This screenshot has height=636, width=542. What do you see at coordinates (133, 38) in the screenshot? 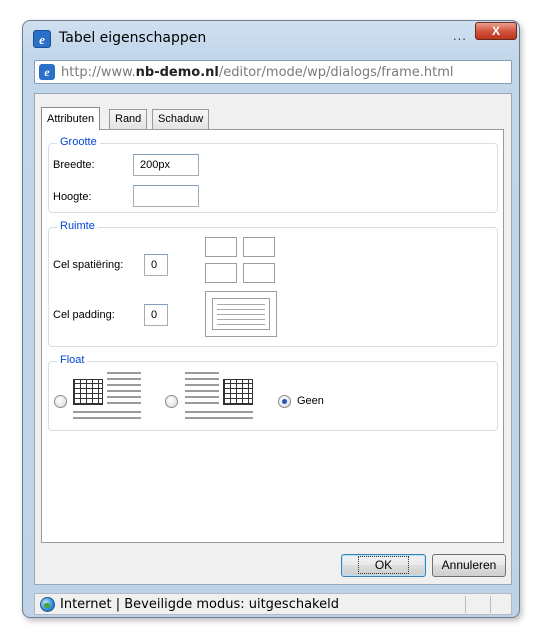
I see `window-title: Tabel eigenschappen` at bounding box center [133, 38].